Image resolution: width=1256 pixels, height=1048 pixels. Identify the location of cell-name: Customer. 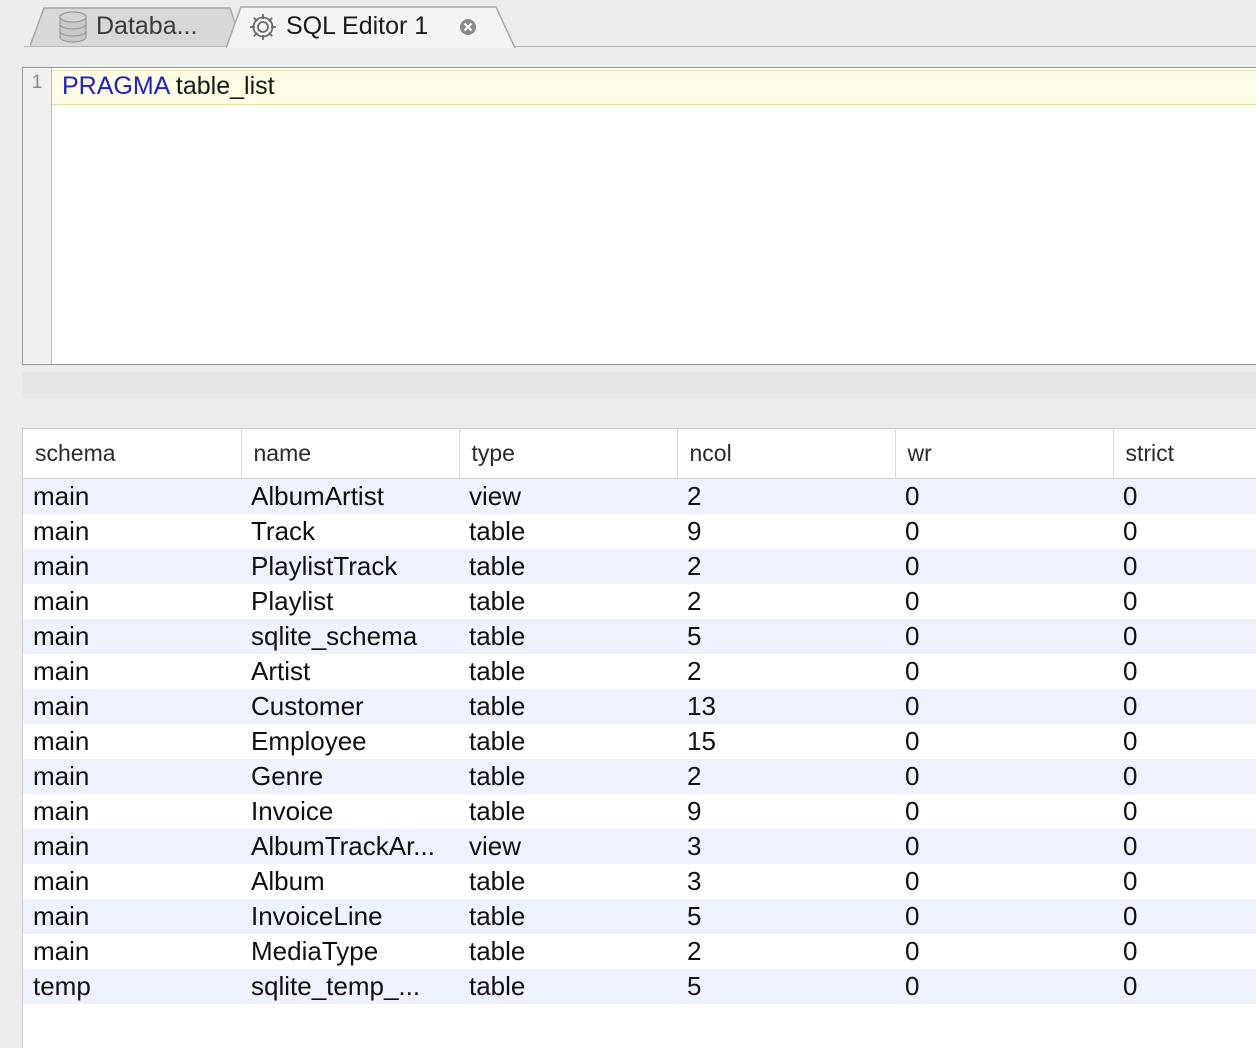
(350, 706).